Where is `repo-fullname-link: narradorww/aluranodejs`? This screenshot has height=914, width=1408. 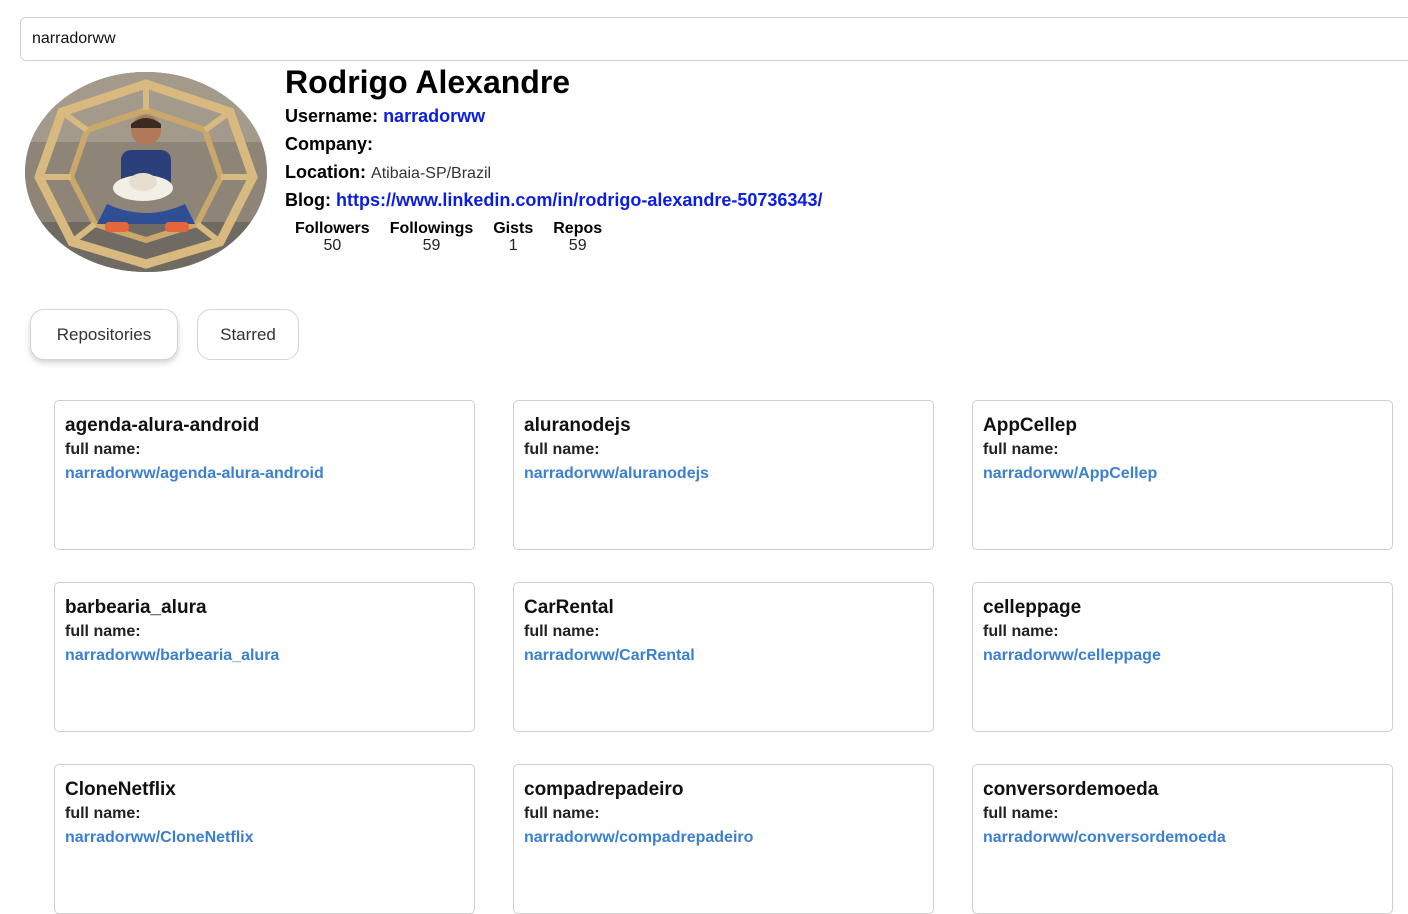 repo-fullname-link: narradorww/aluranodejs is located at coordinates (723, 474).